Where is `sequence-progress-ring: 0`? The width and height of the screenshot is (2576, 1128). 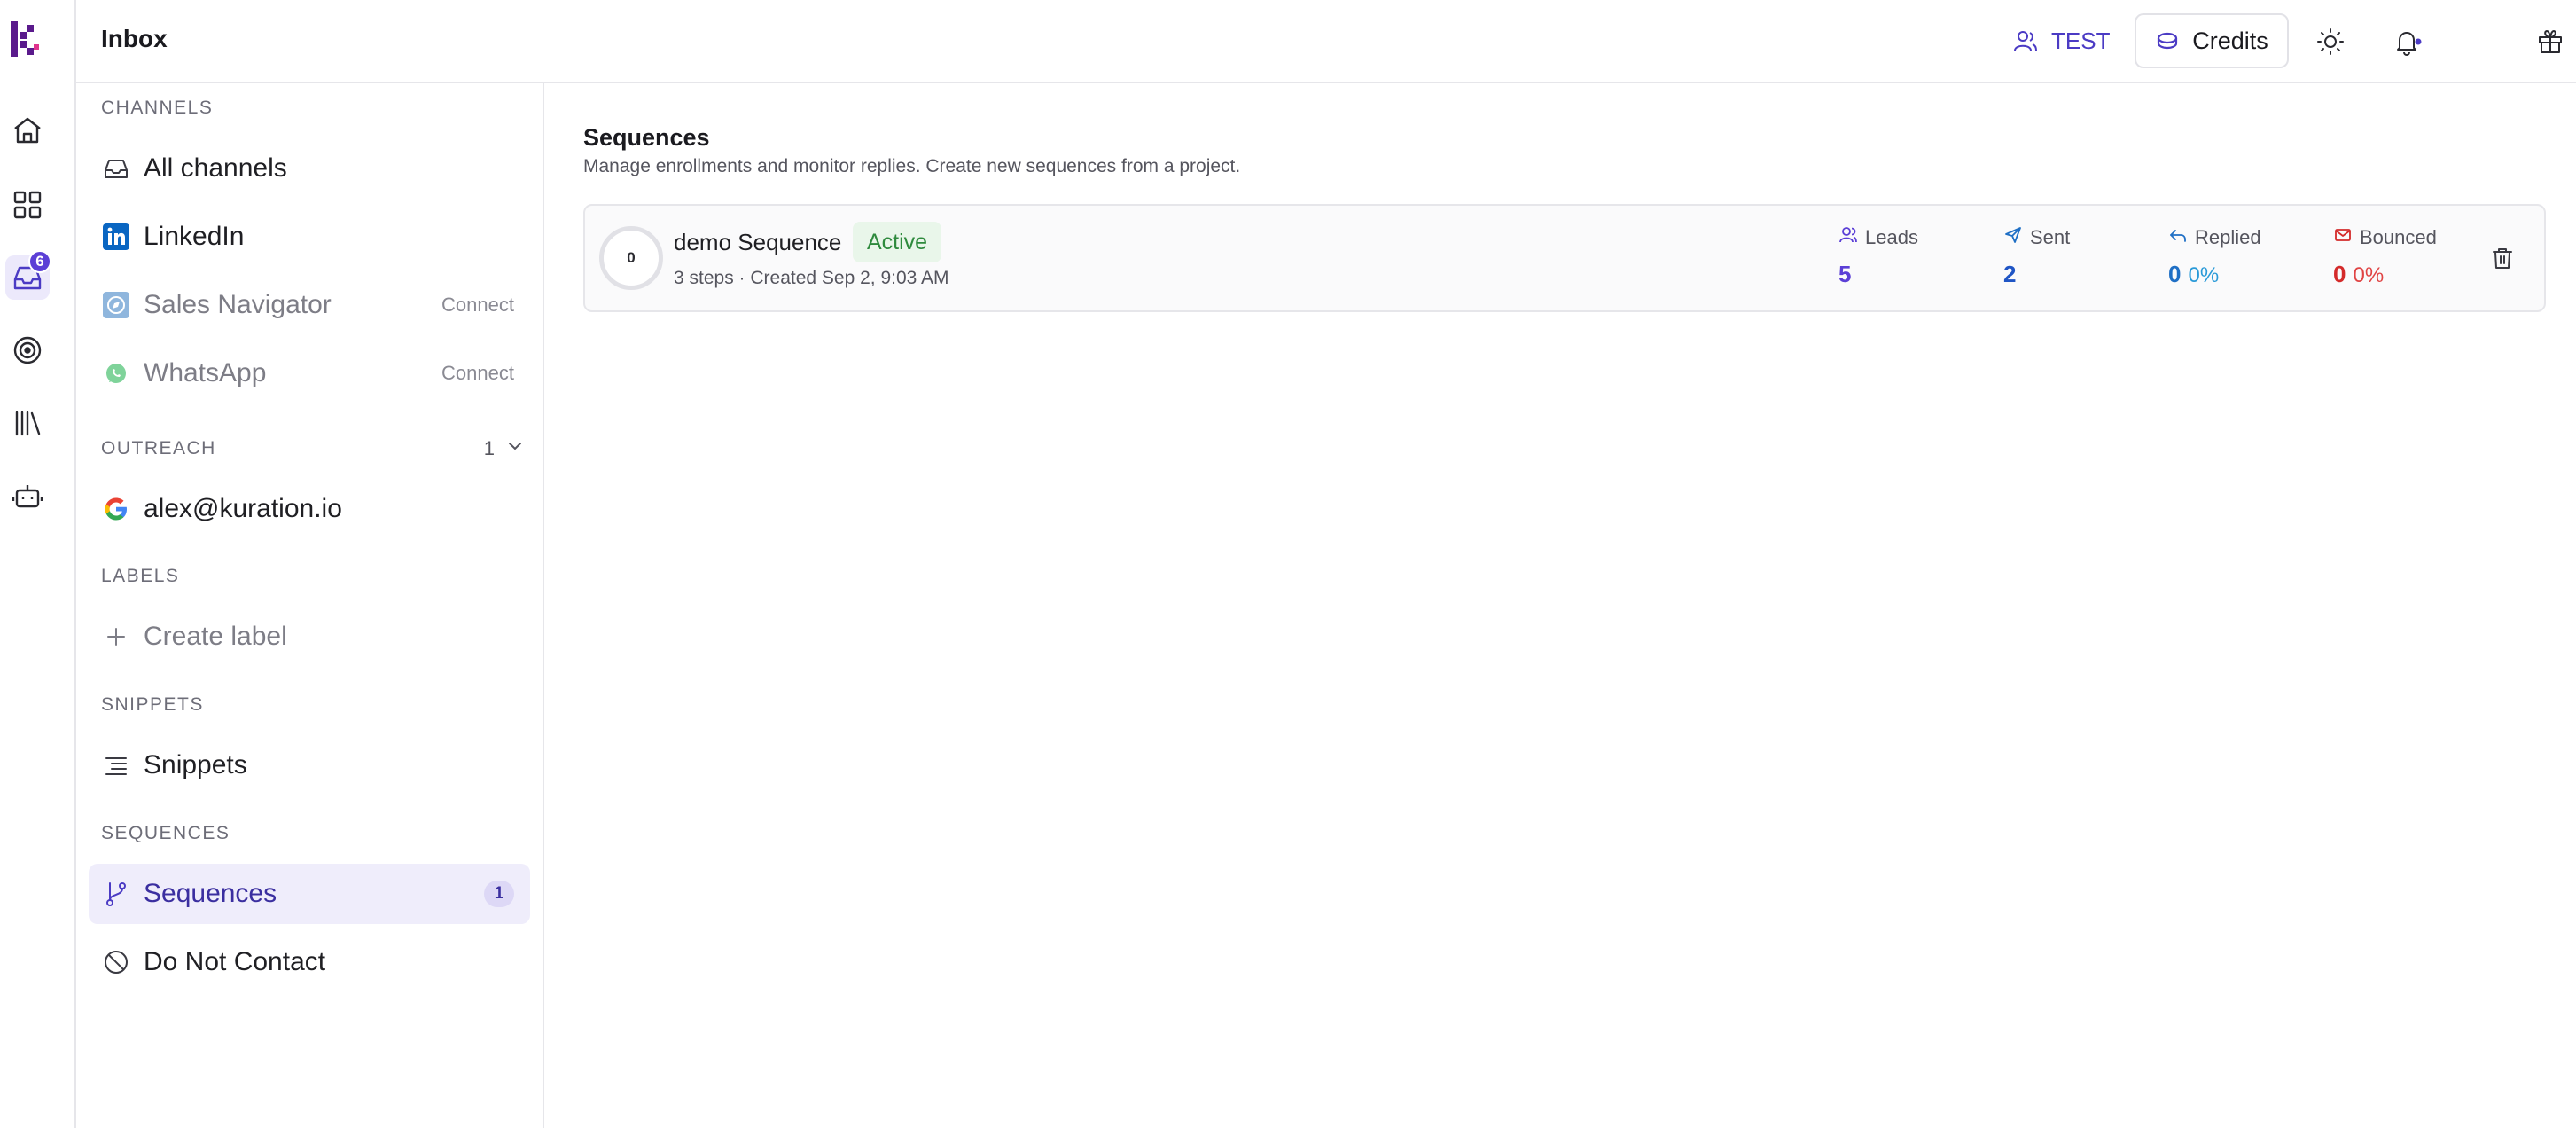 sequence-progress-ring: 0 is located at coordinates (631, 258).